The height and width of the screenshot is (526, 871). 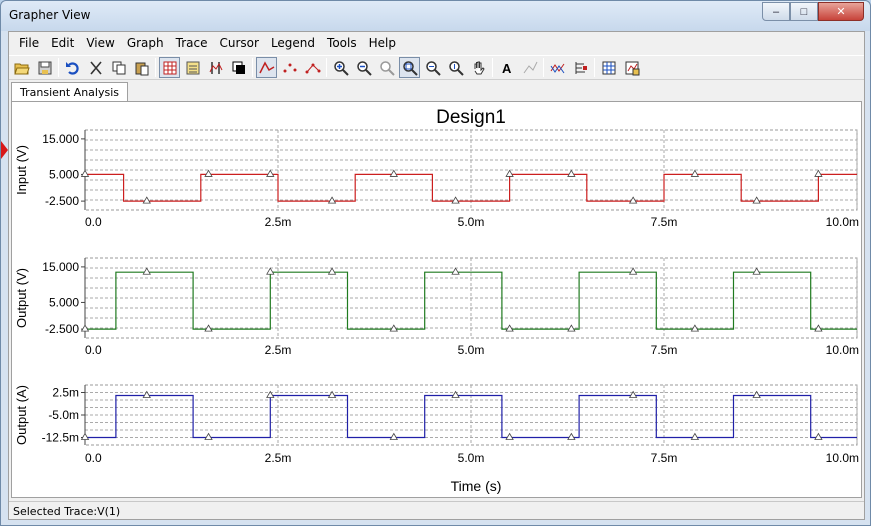 I want to click on grid-toggle-icon, so click(x=169, y=67).